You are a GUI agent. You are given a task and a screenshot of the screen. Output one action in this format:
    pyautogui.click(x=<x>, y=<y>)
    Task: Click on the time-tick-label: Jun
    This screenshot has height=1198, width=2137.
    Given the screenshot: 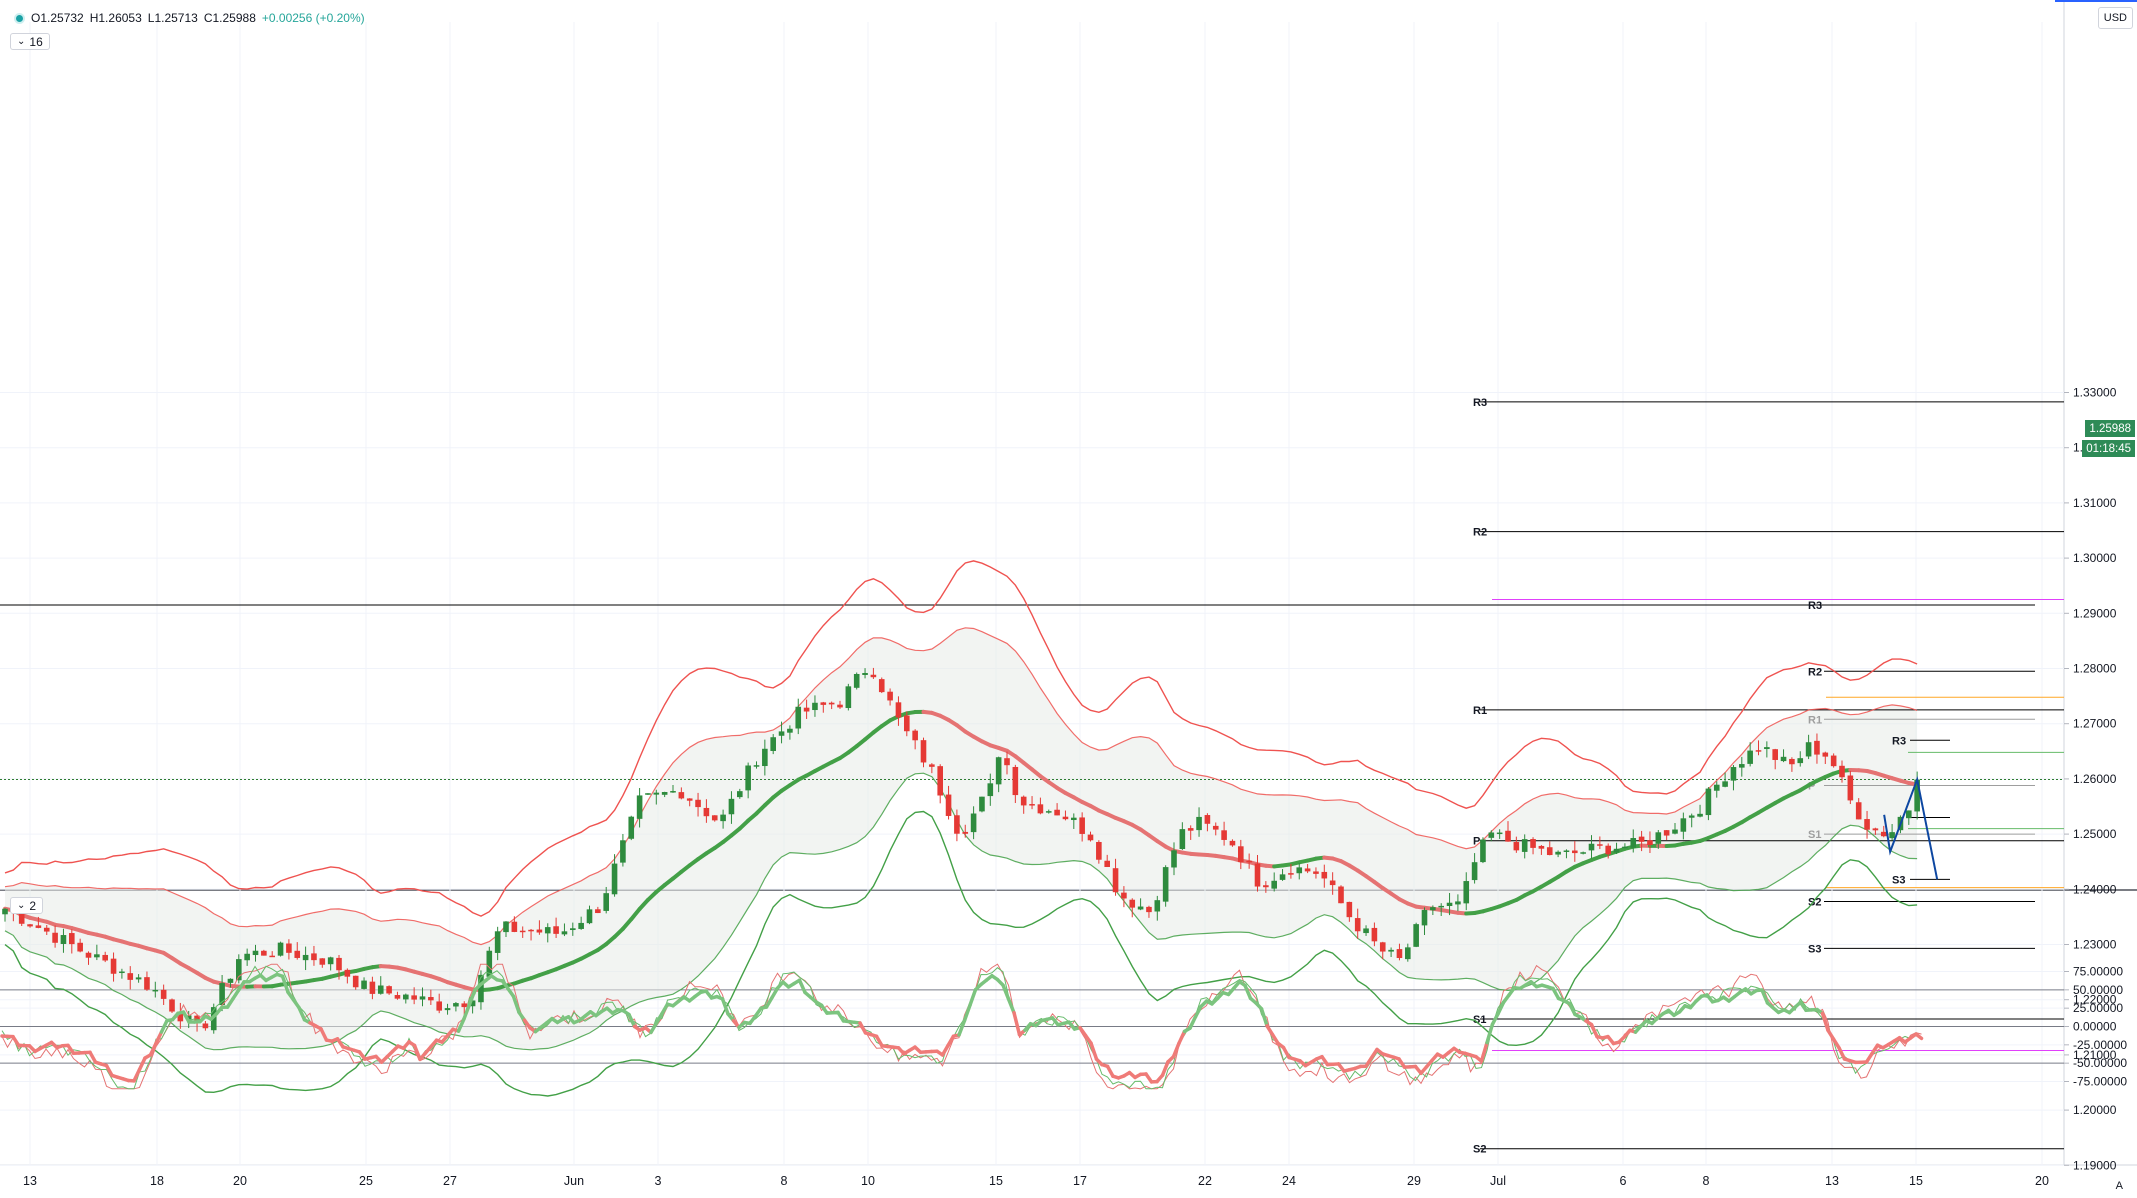 What is the action you would take?
    pyautogui.click(x=574, y=1181)
    